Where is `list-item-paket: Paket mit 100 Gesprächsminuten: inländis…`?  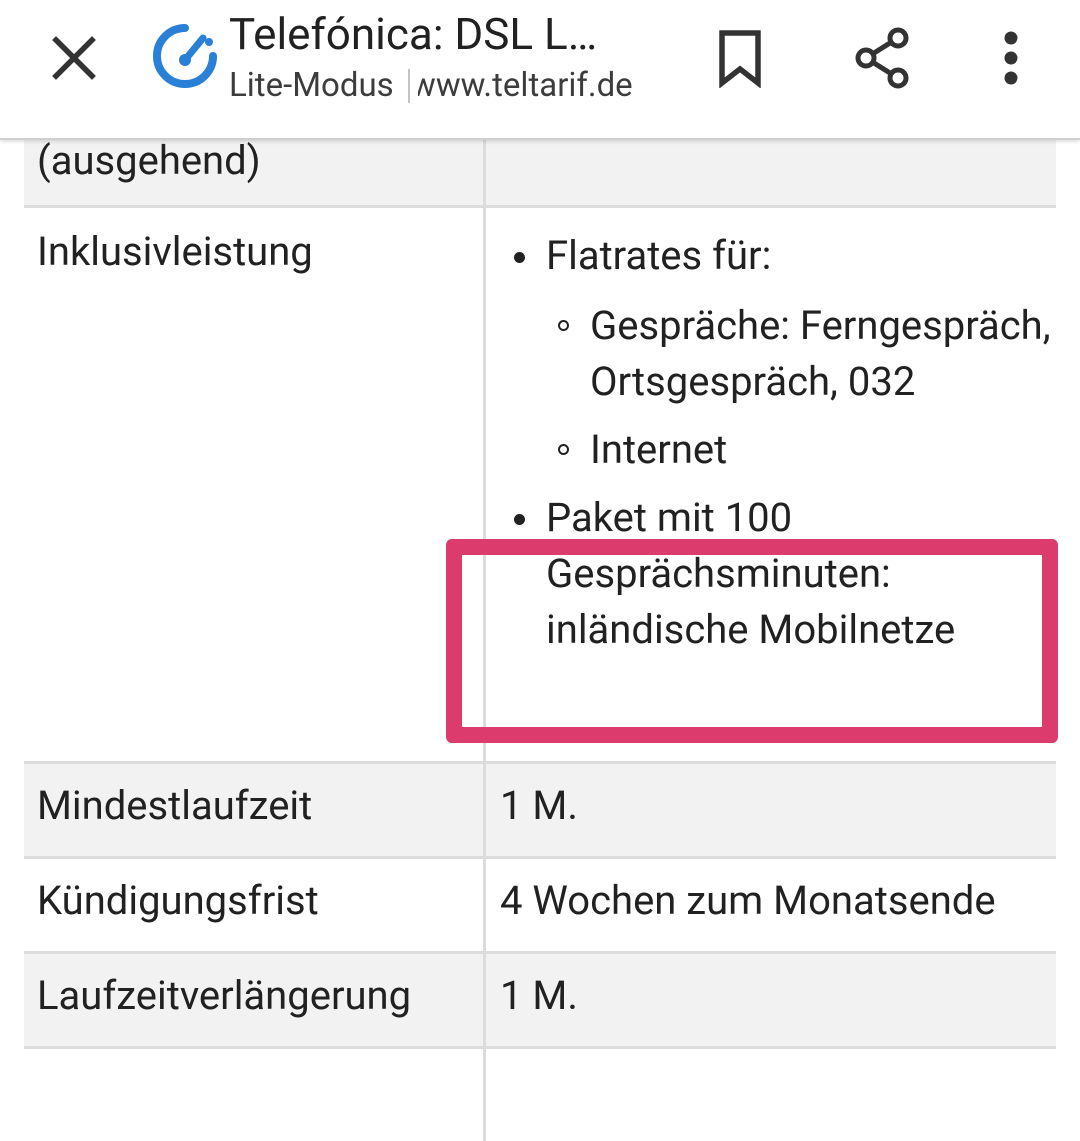 list-item-paket: Paket mit 100 Gesprächsminuten: inländis… is located at coordinates (778, 574).